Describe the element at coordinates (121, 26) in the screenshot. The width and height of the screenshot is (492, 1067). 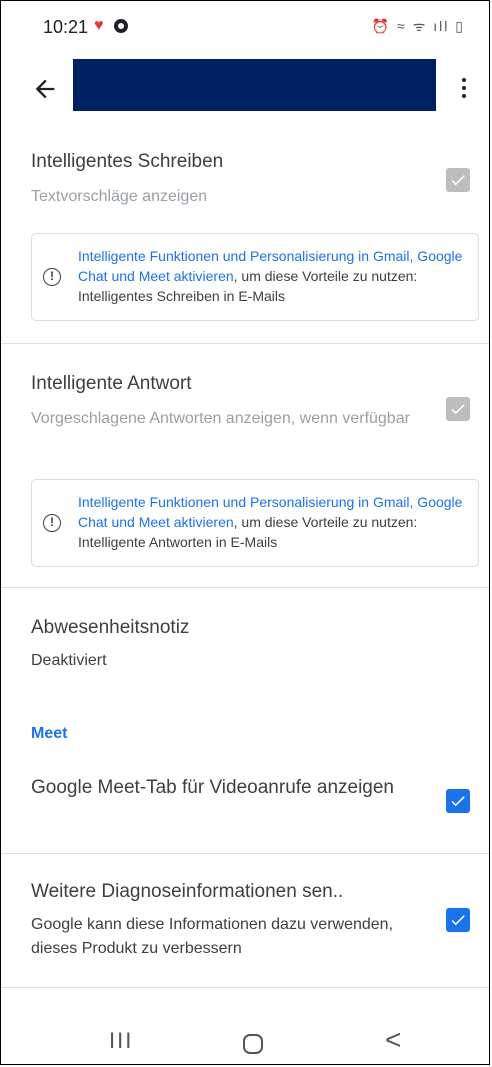
I see `notification-icon` at that location.